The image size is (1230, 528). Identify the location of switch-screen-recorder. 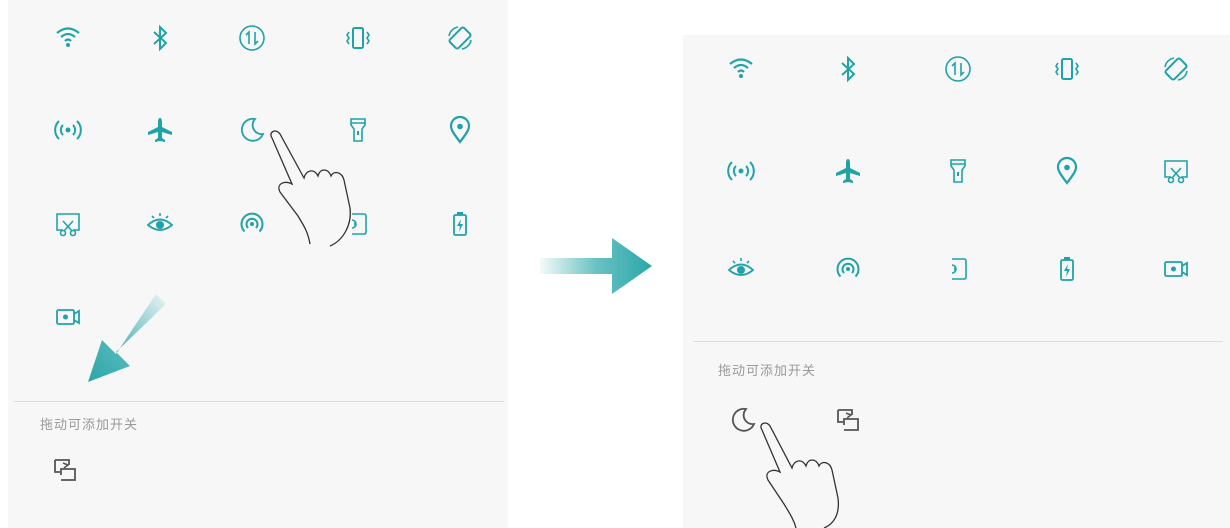
(1176, 269).